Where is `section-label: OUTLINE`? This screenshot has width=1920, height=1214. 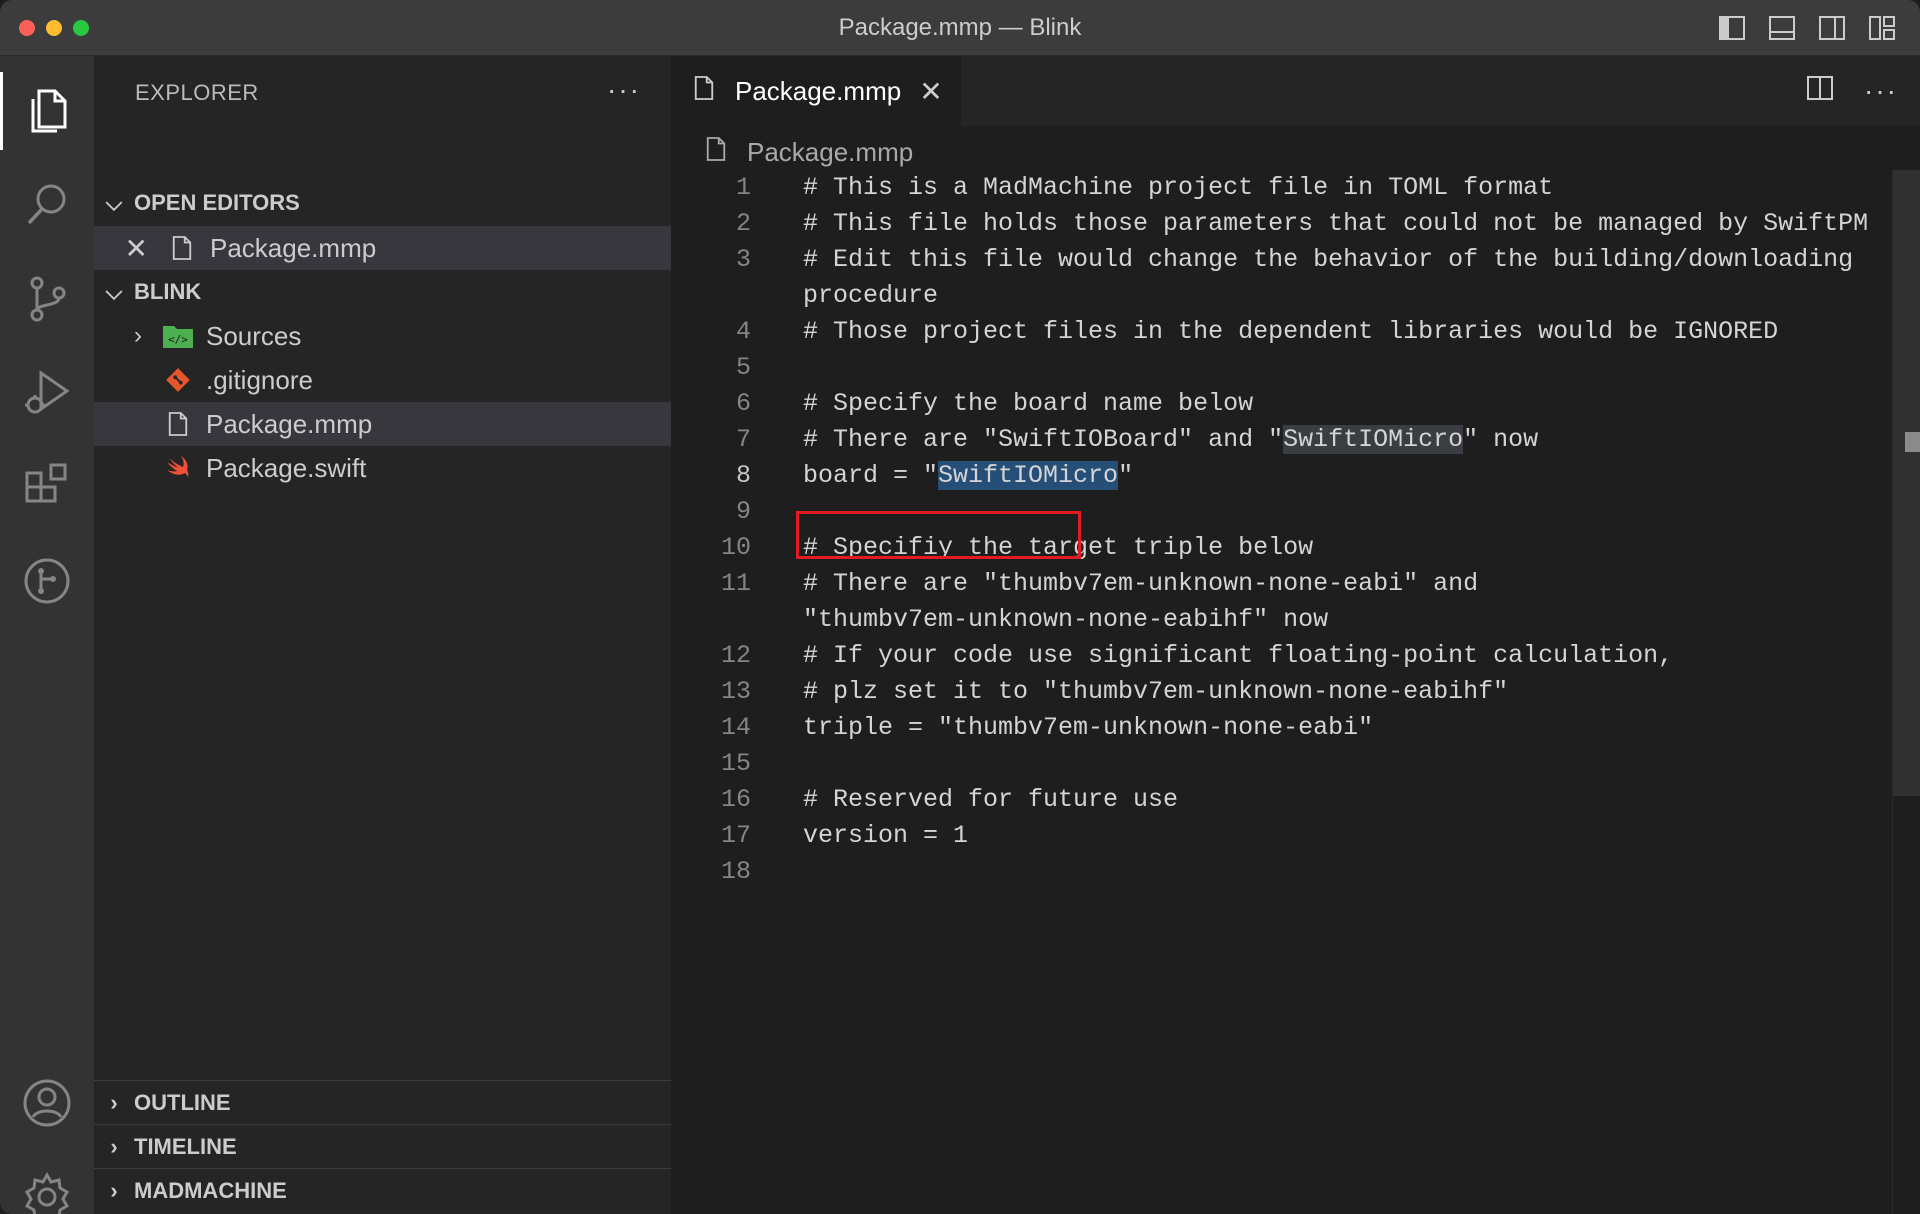 section-label: OUTLINE is located at coordinates (182, 1102).